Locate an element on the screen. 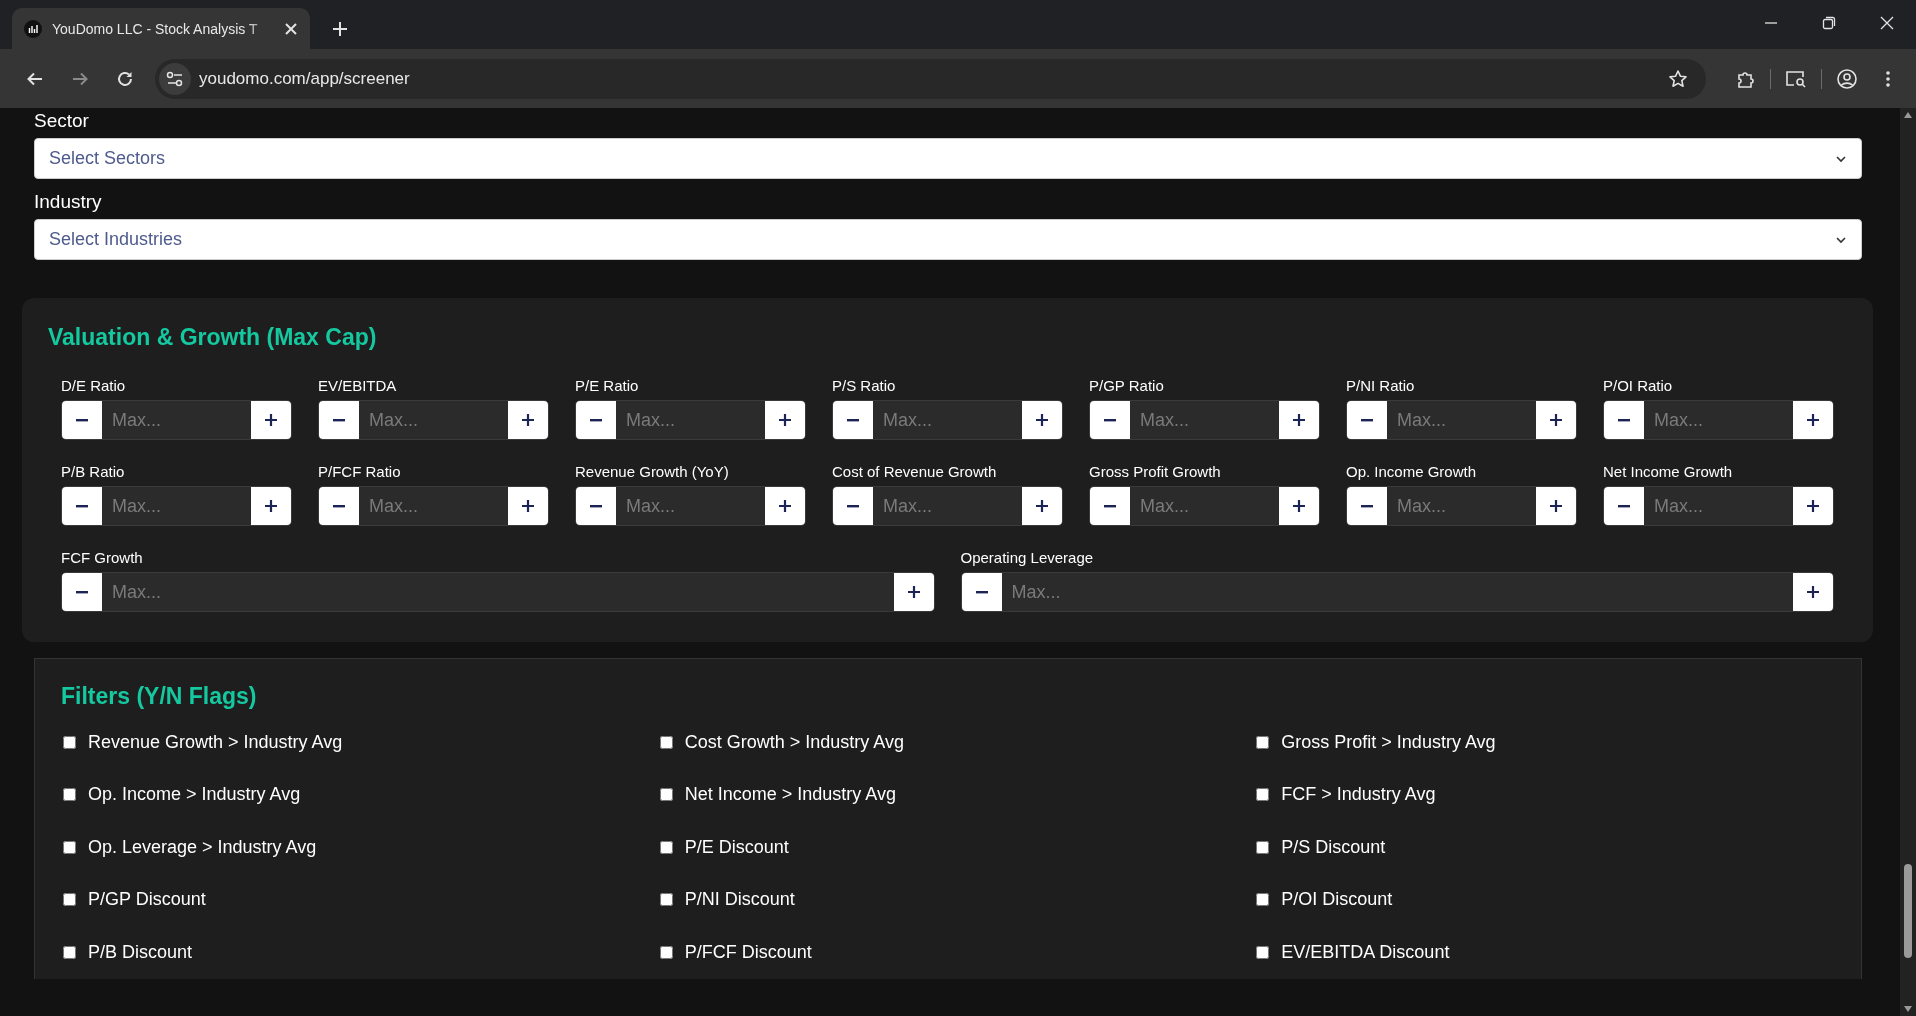  checkbox-label: Op. Leverage > Industry Avg is located at coordinates (202, 847).